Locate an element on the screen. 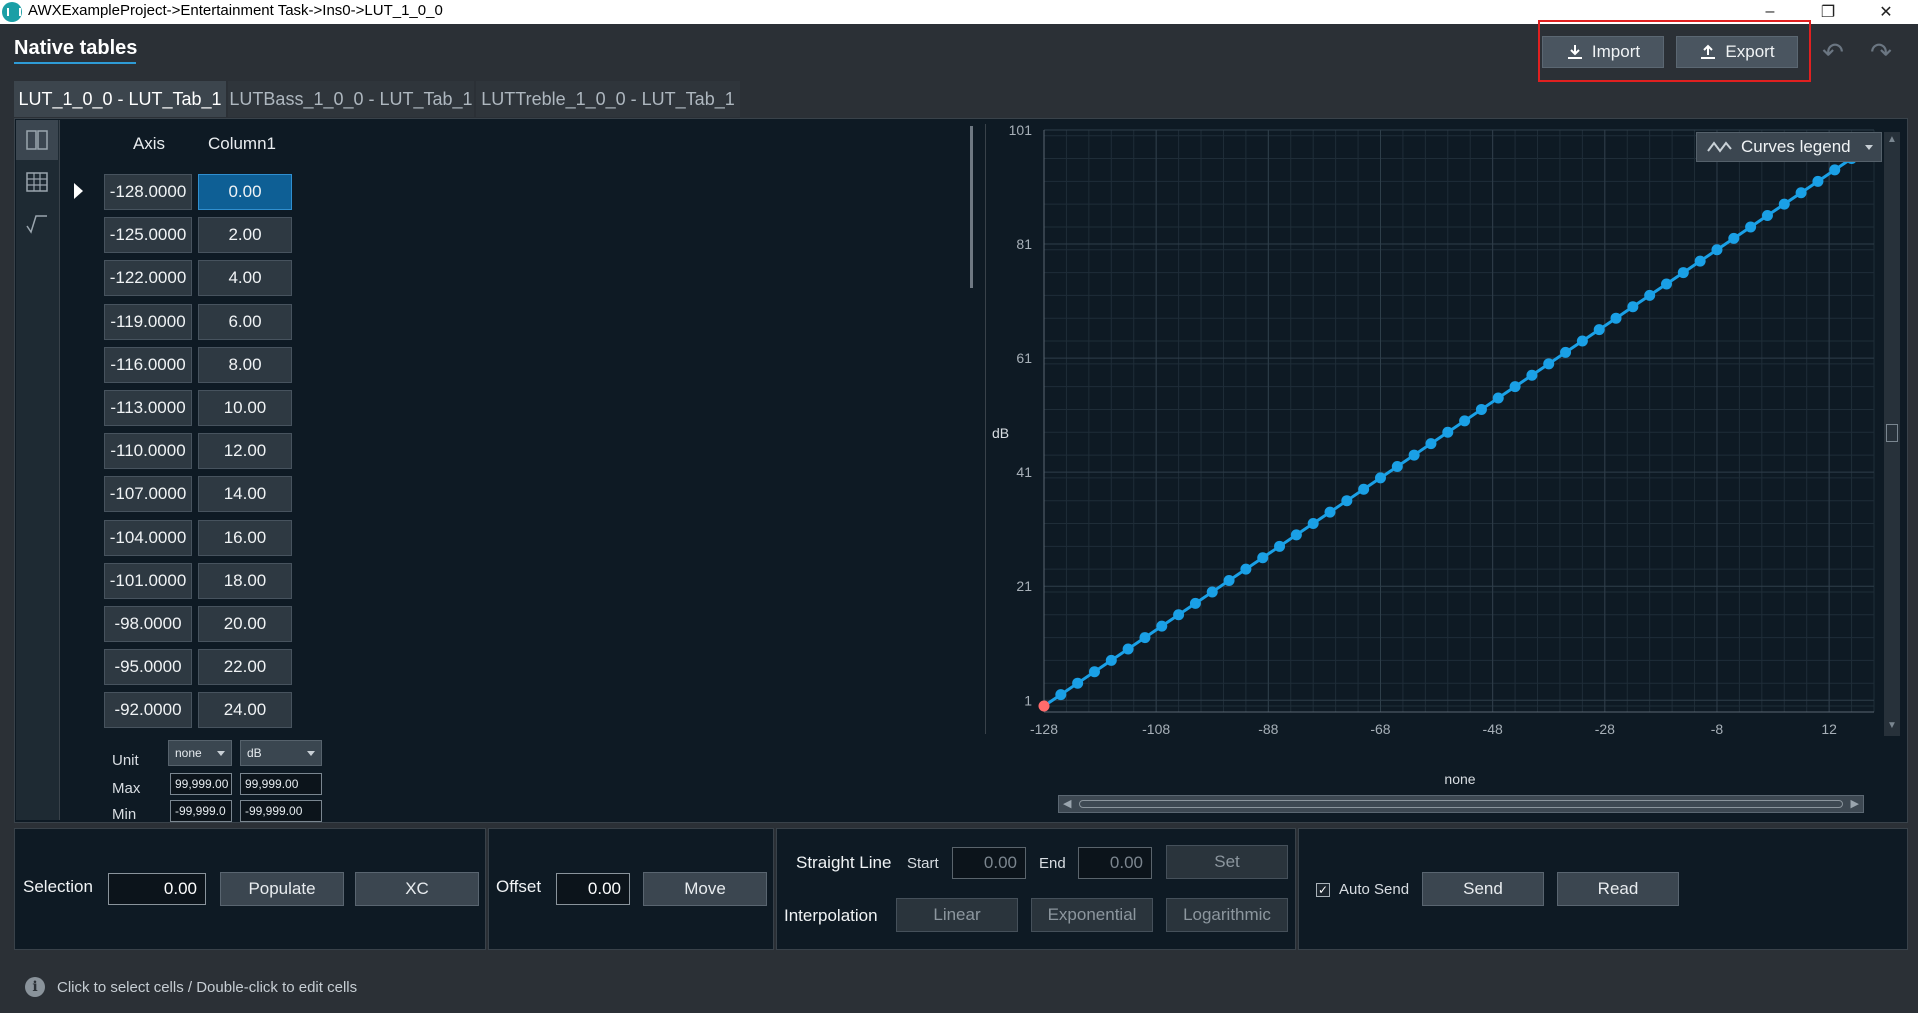 Image resolution: width=1918 pixels, height=1013 pixels. value-cell: 8.00 is located at coordinates (245, 364).